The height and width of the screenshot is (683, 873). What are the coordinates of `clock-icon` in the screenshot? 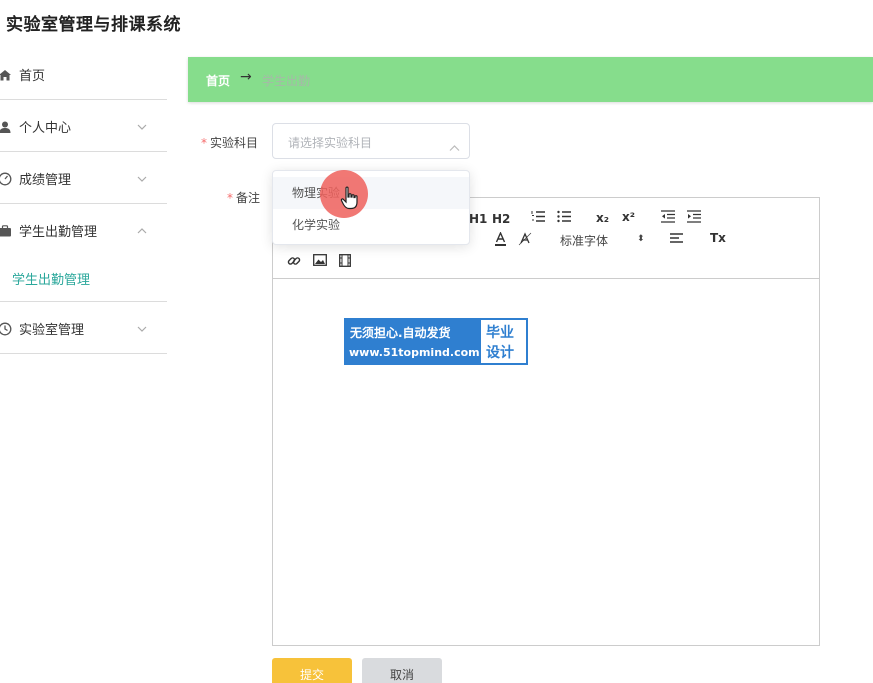 It's located at (6, 328).